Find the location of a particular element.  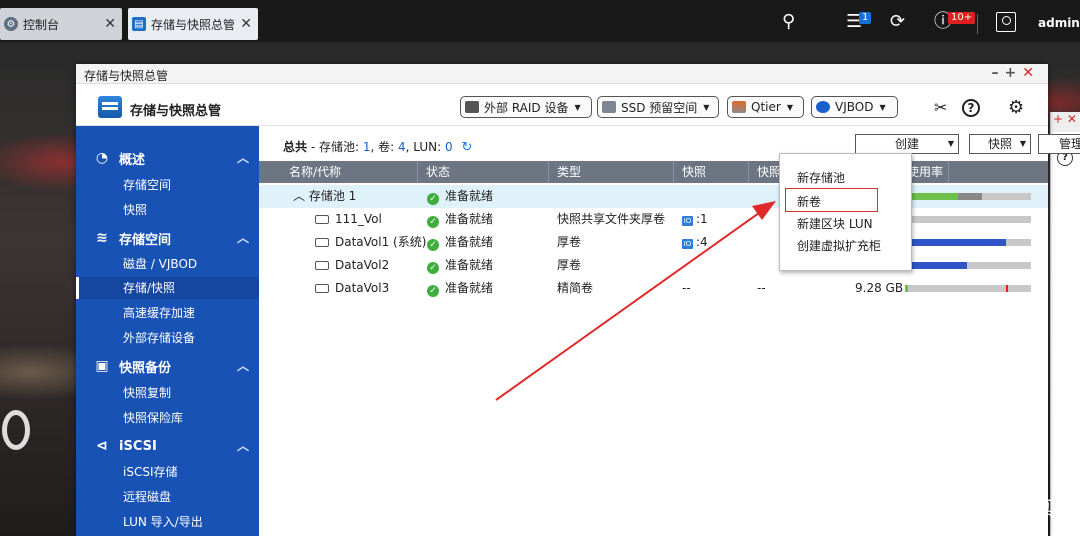

table-row: ︿ 存储池 1 ✓ 准备就绪 is located at coordinates (653, 196).